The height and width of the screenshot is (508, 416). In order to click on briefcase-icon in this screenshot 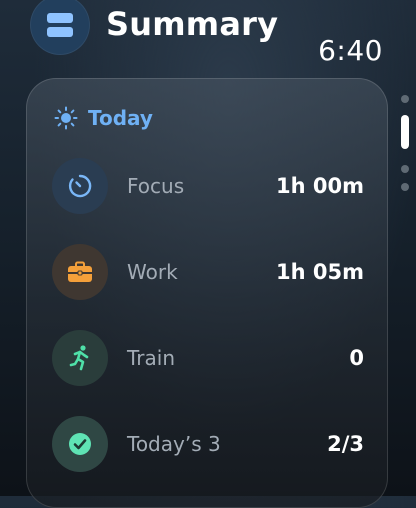, I will do `click(80, 271)`.